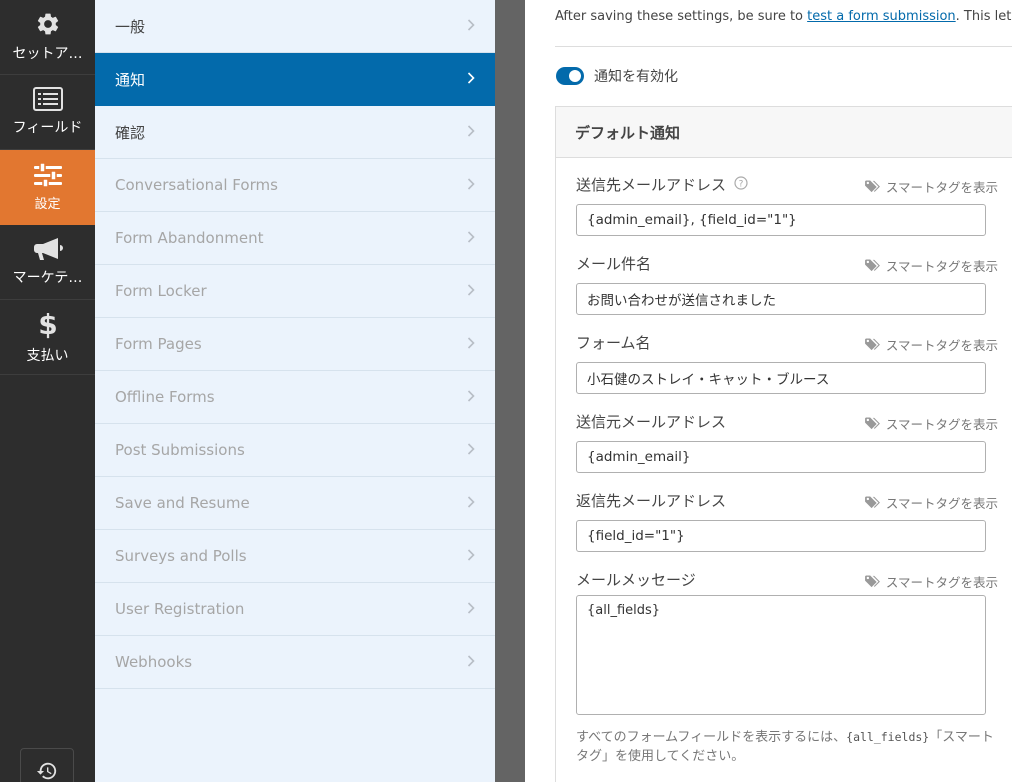  What do you see at coordinates (781, 655) in the screenshot?
I see `email-message-textarea: {all_fields}` at bounding box center [781, 655].